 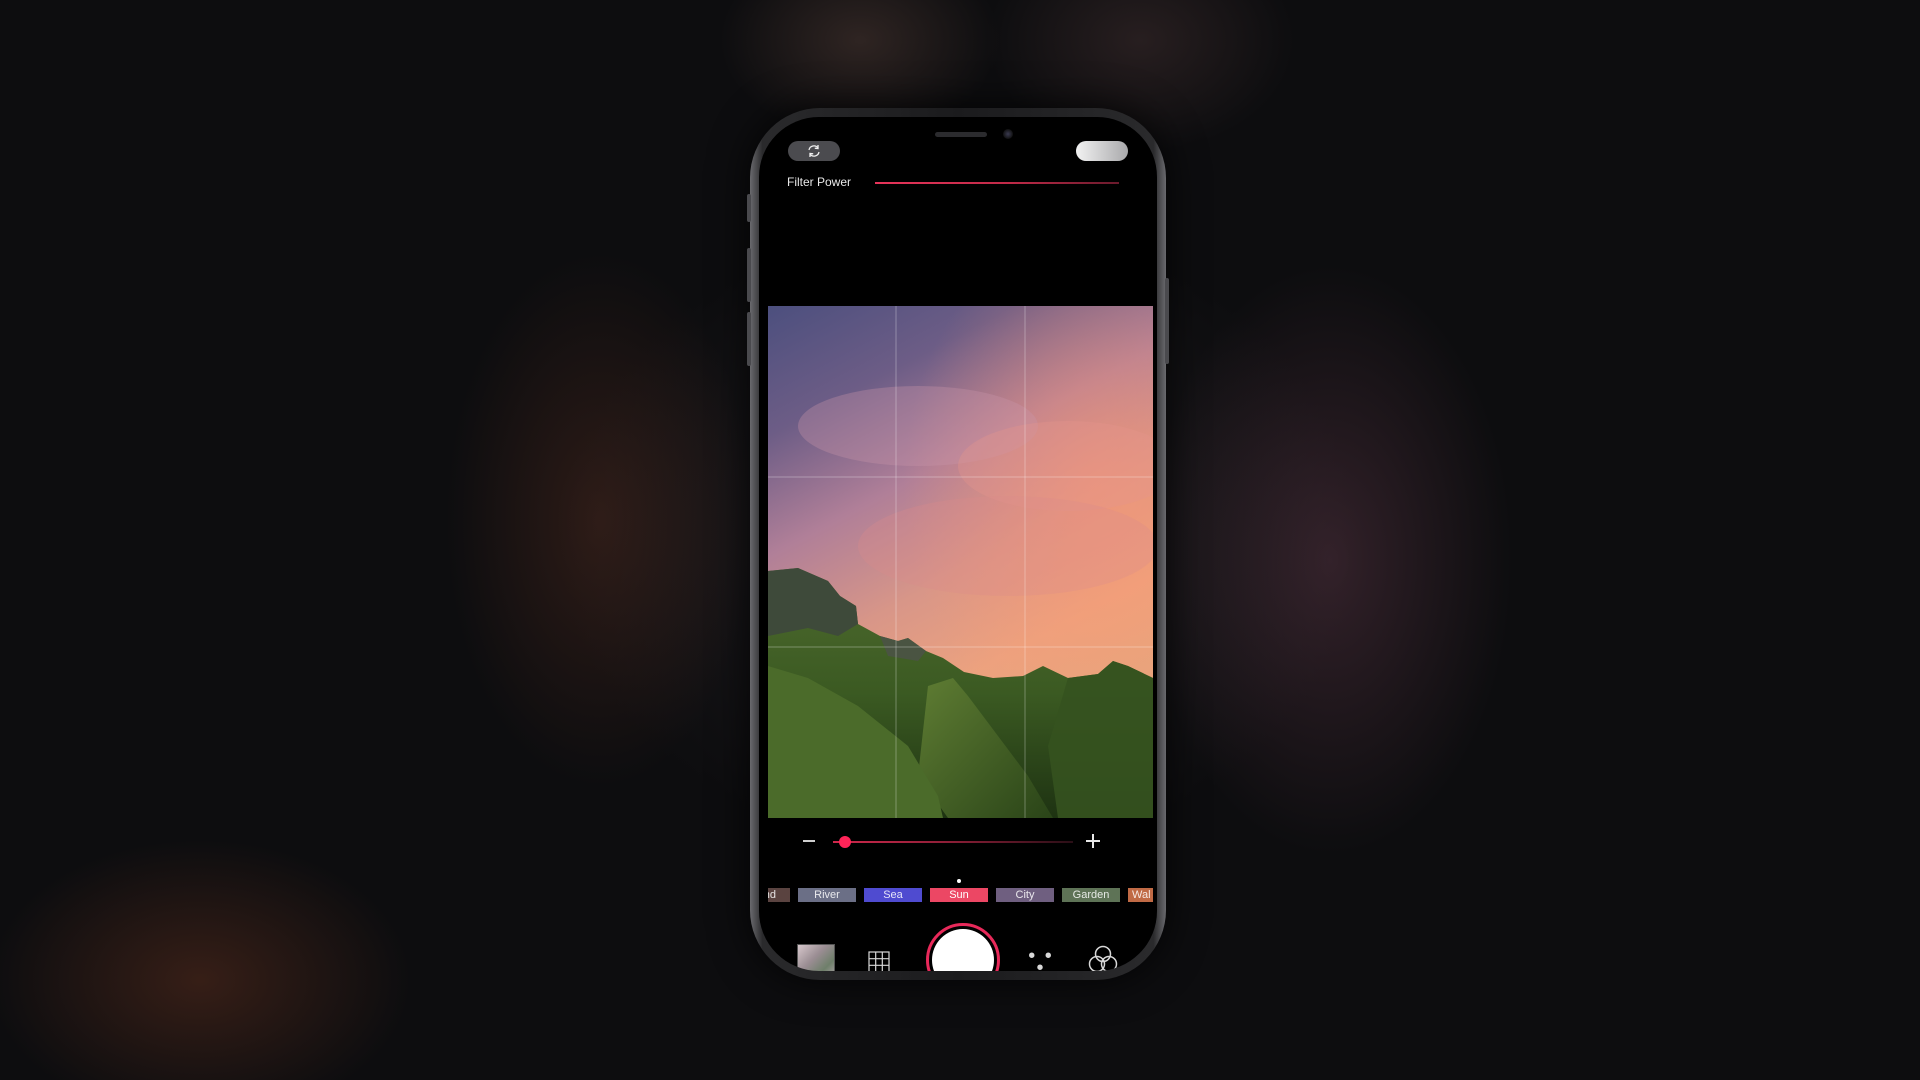 What do you see at coordinates (779, 895) in the screenshot?
I see `filter-chip-und: und` at bounding box center [779, 895].